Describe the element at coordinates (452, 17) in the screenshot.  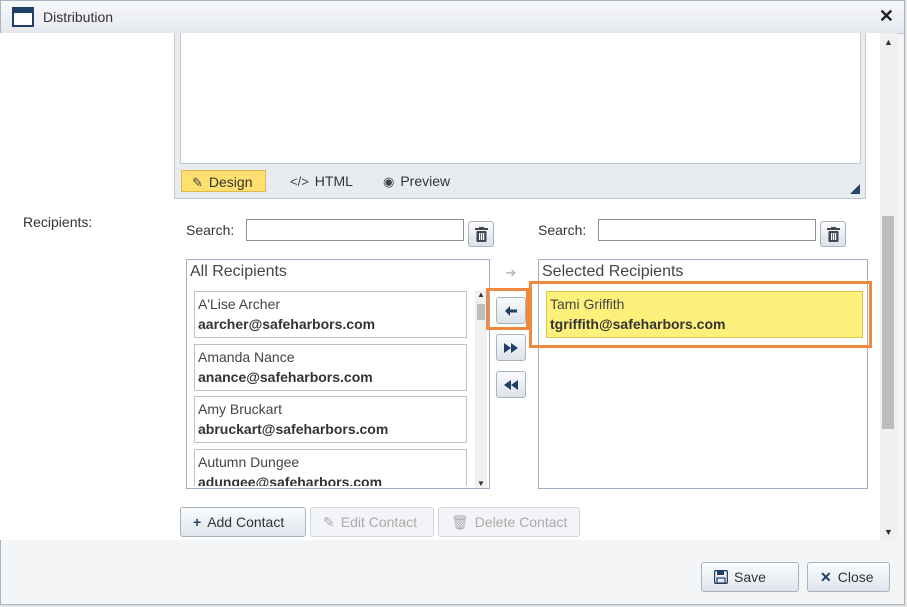
I see `title-bar: Distribution ✕` at that location.